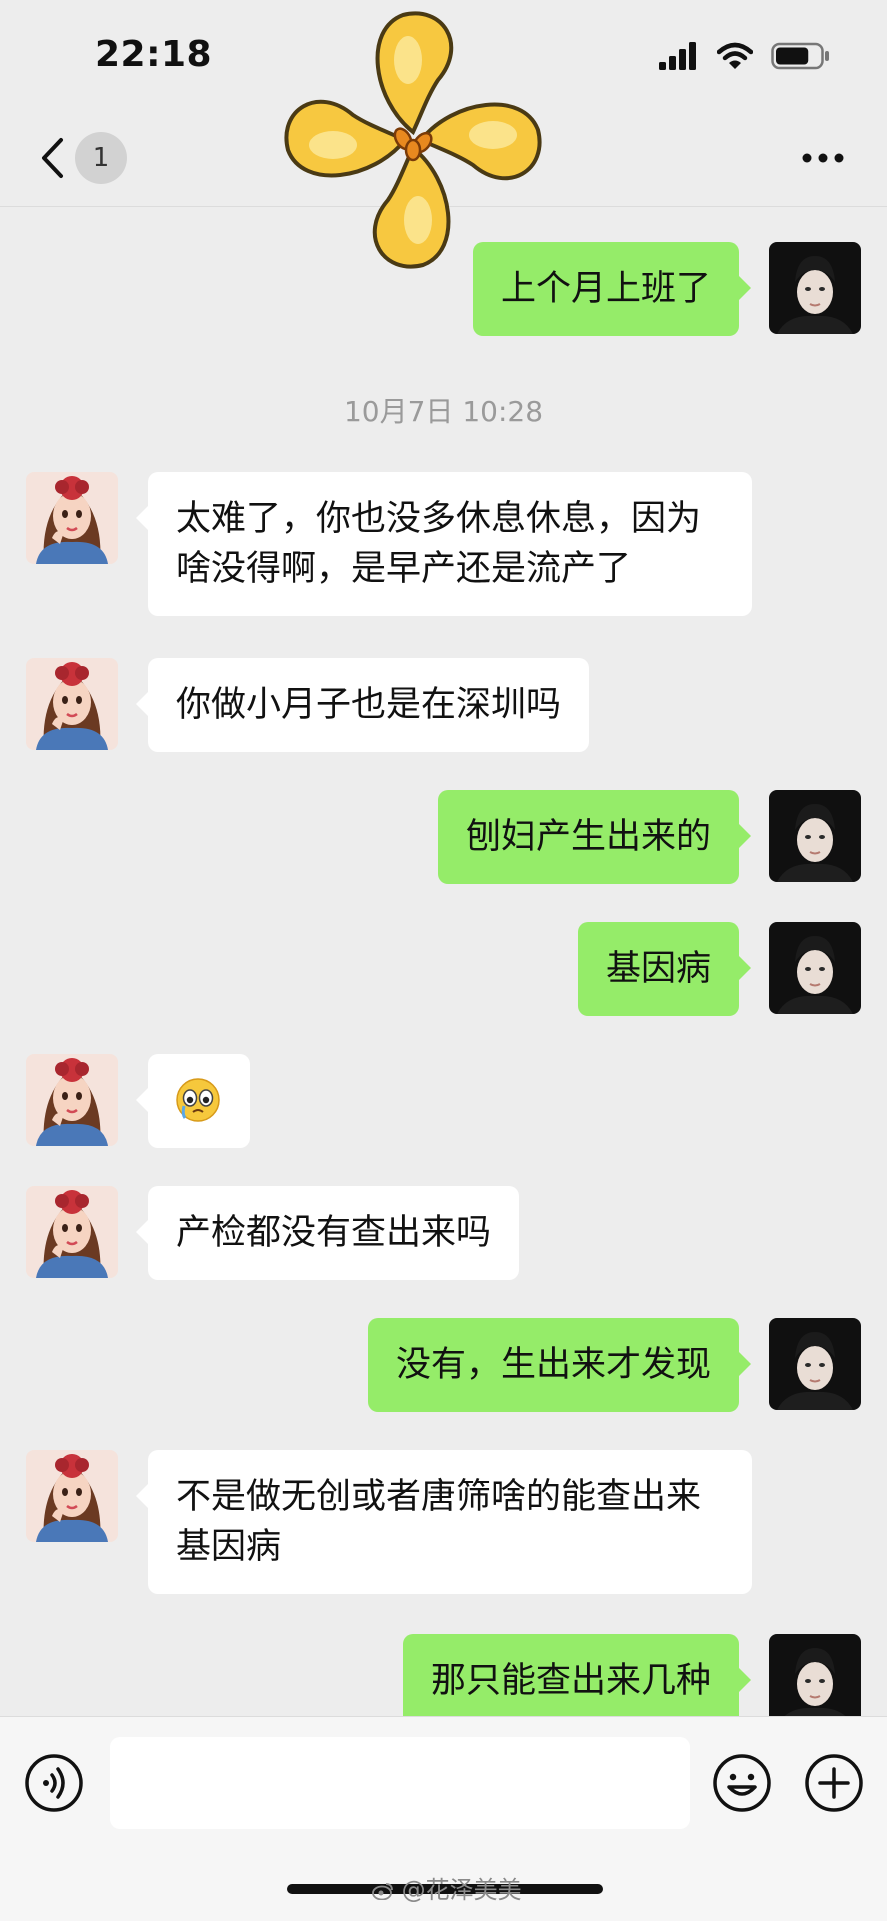 This screenshot has width=887, height=1921. Describe the element at coordinates (444, 1522) in the screenshot. I see `received-message-bubble: 不是做无创或者唐筛啥的能查出来基因病` at that location.